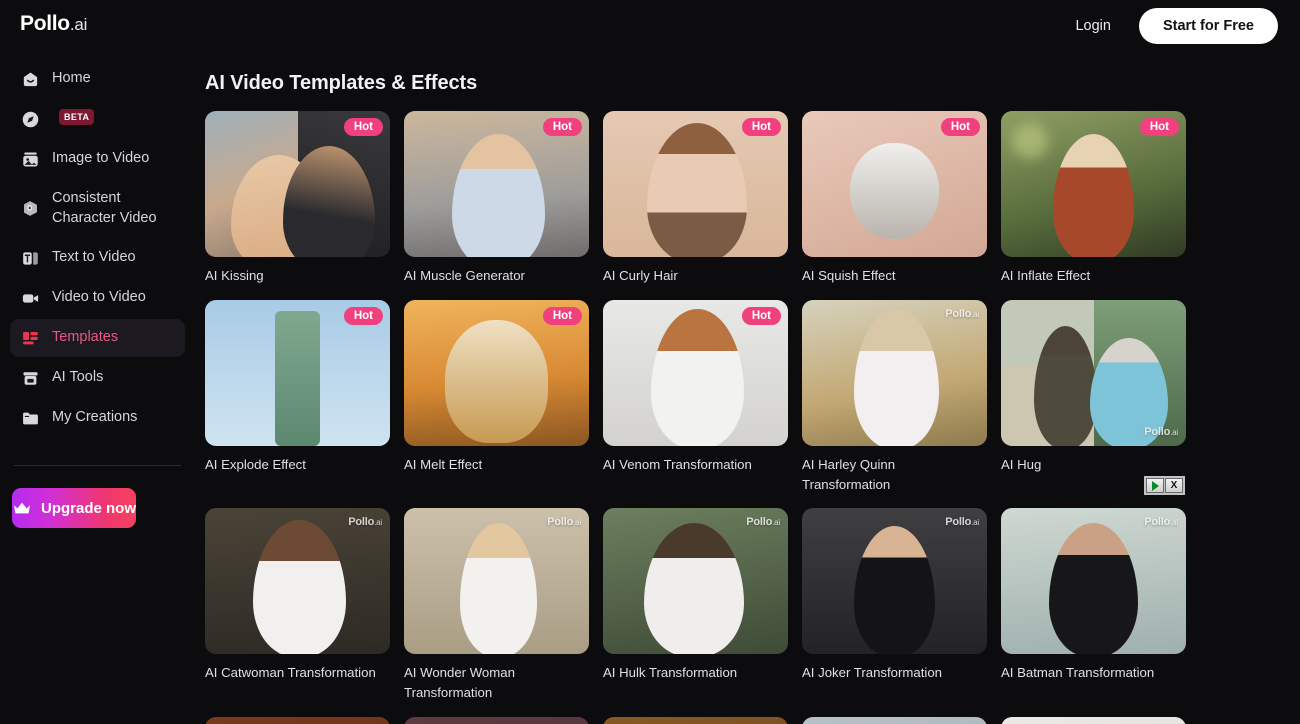  I want to click on template-card: Hot AI Melt Effect, so click(496, 397).